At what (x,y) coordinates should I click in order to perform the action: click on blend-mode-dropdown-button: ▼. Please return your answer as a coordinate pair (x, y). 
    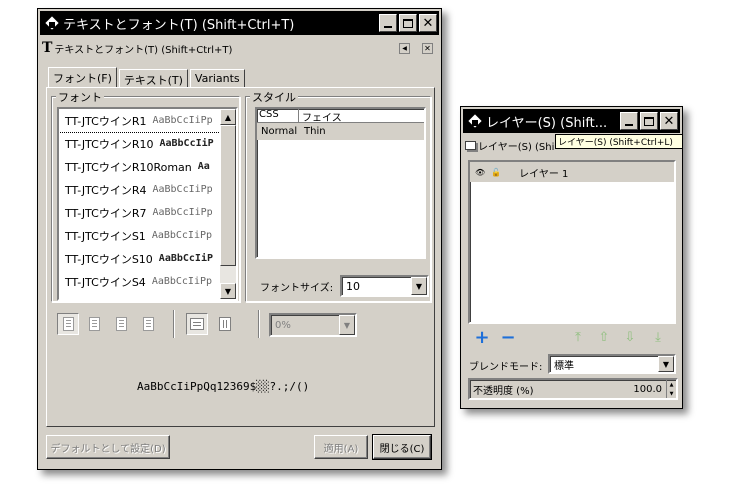
    Looking at the image, I should click on (666, 364).